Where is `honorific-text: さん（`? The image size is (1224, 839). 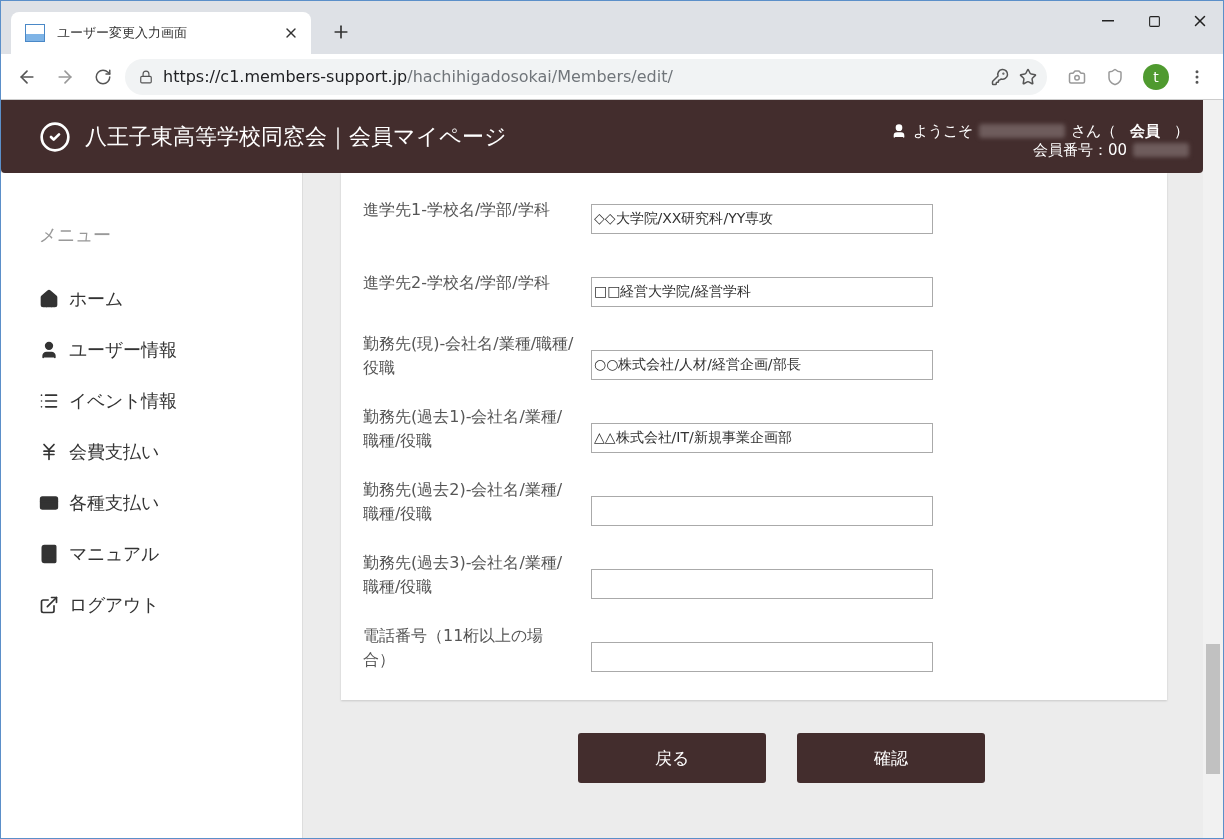
honorific-text: さん（ is located at coordinates (1093, 131).